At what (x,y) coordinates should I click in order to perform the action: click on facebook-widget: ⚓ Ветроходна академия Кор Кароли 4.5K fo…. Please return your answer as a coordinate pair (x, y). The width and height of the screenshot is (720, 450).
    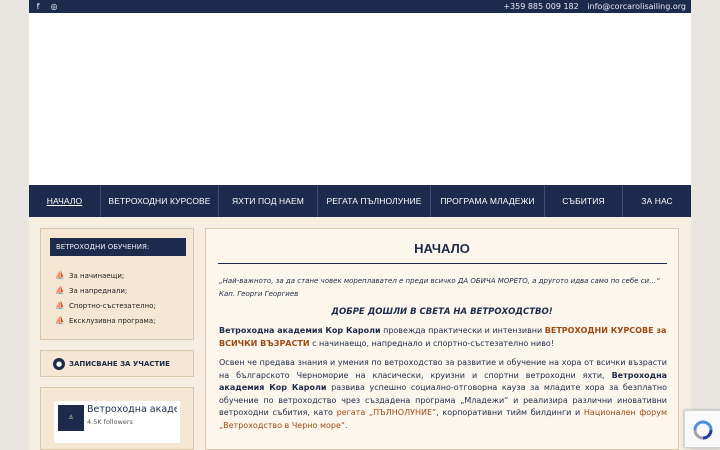
    Looking at the image, I should click on (117, 418).